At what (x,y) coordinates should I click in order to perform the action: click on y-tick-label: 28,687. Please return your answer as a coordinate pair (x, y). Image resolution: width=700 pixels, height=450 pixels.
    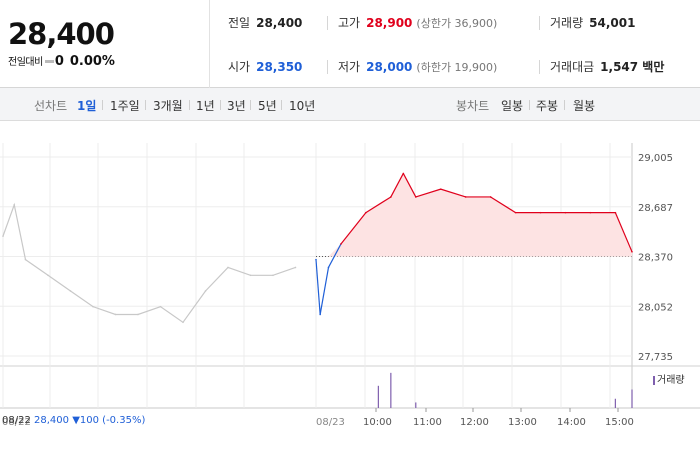
    Looking at the image, I should click on (655, 208).